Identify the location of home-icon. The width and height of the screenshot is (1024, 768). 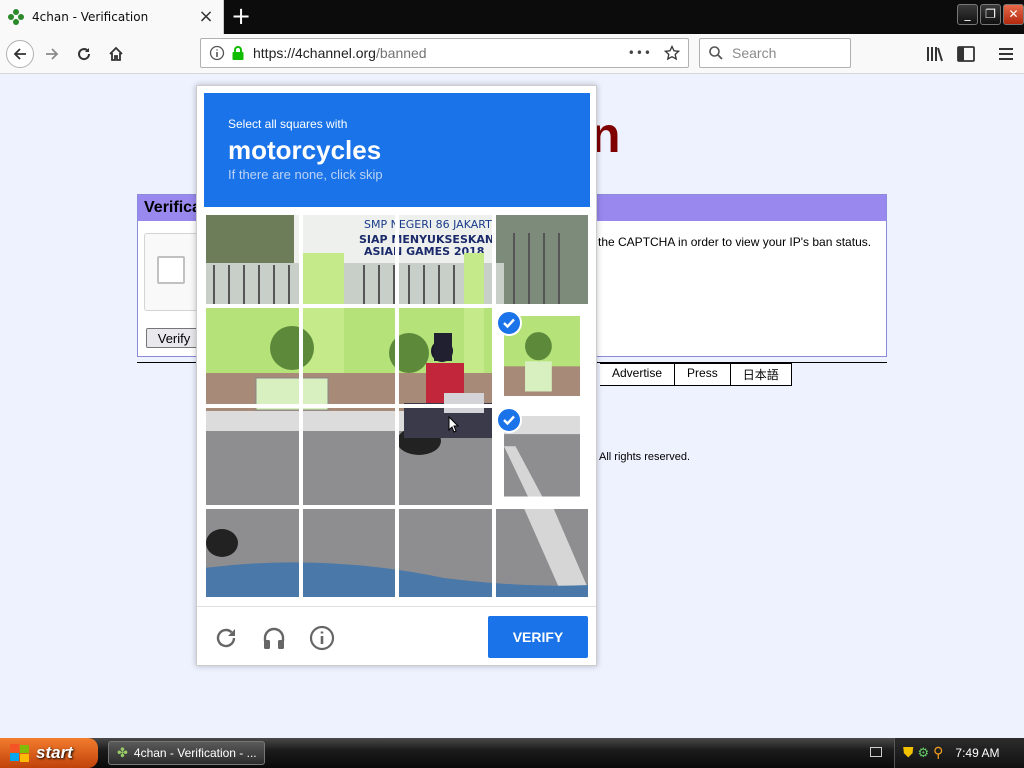
(116, 53).